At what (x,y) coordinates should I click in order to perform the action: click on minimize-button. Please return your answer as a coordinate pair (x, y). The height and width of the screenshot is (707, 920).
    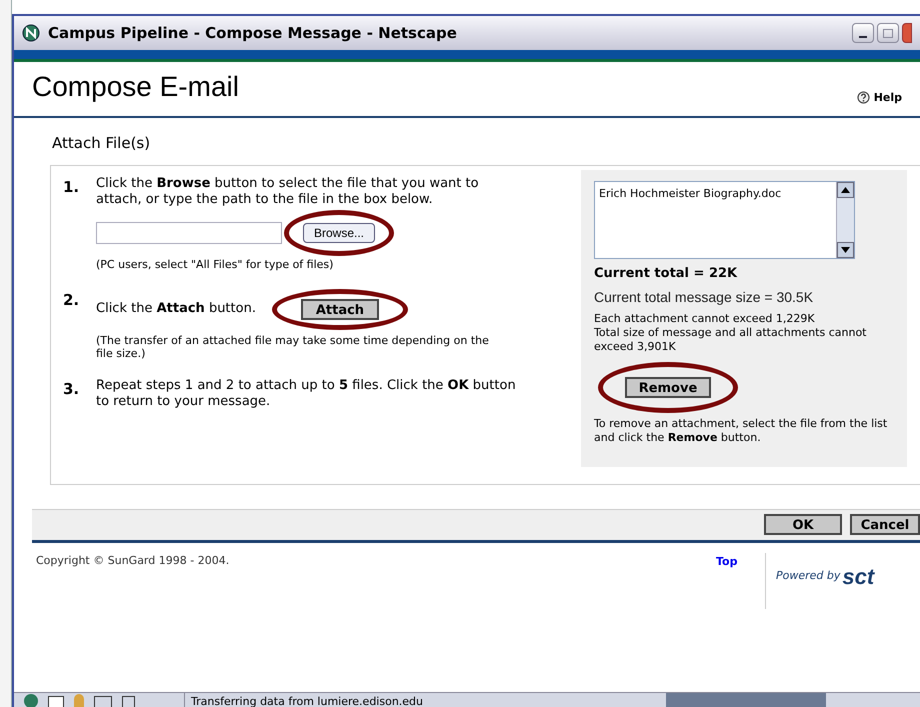
    Looking at the image, I should click on (863, 33).